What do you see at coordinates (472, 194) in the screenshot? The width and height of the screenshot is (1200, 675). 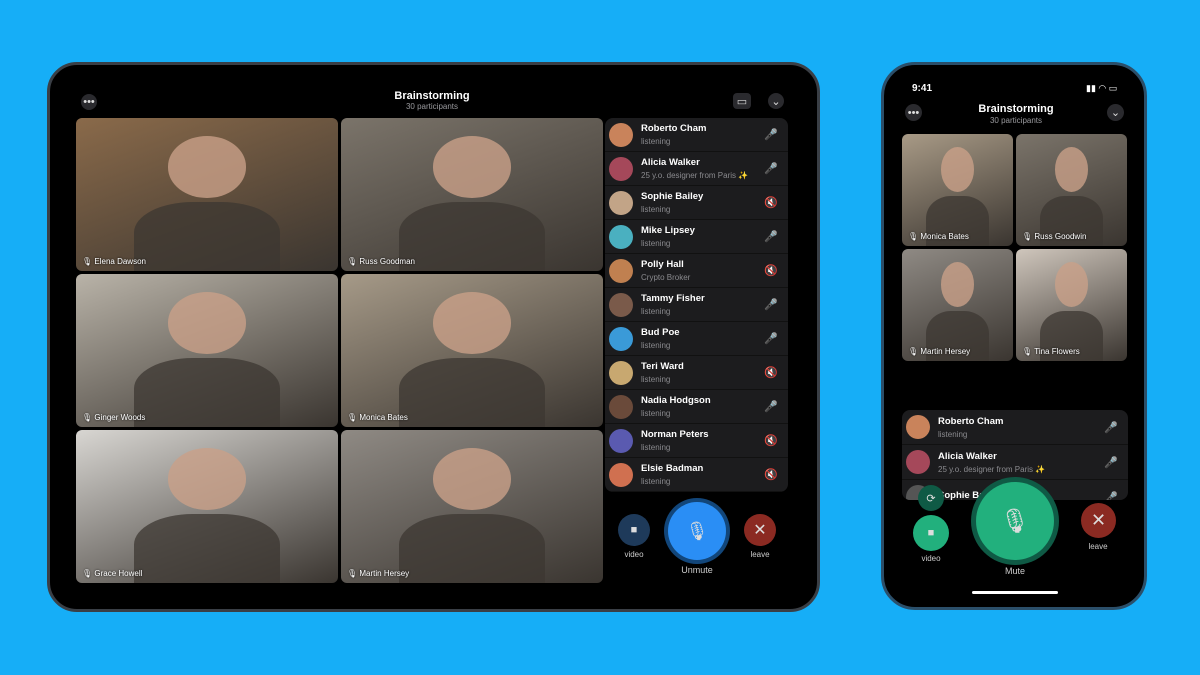 I see `video-tile: 🎙 Russ Goodman` at bounding box center [472, 194].